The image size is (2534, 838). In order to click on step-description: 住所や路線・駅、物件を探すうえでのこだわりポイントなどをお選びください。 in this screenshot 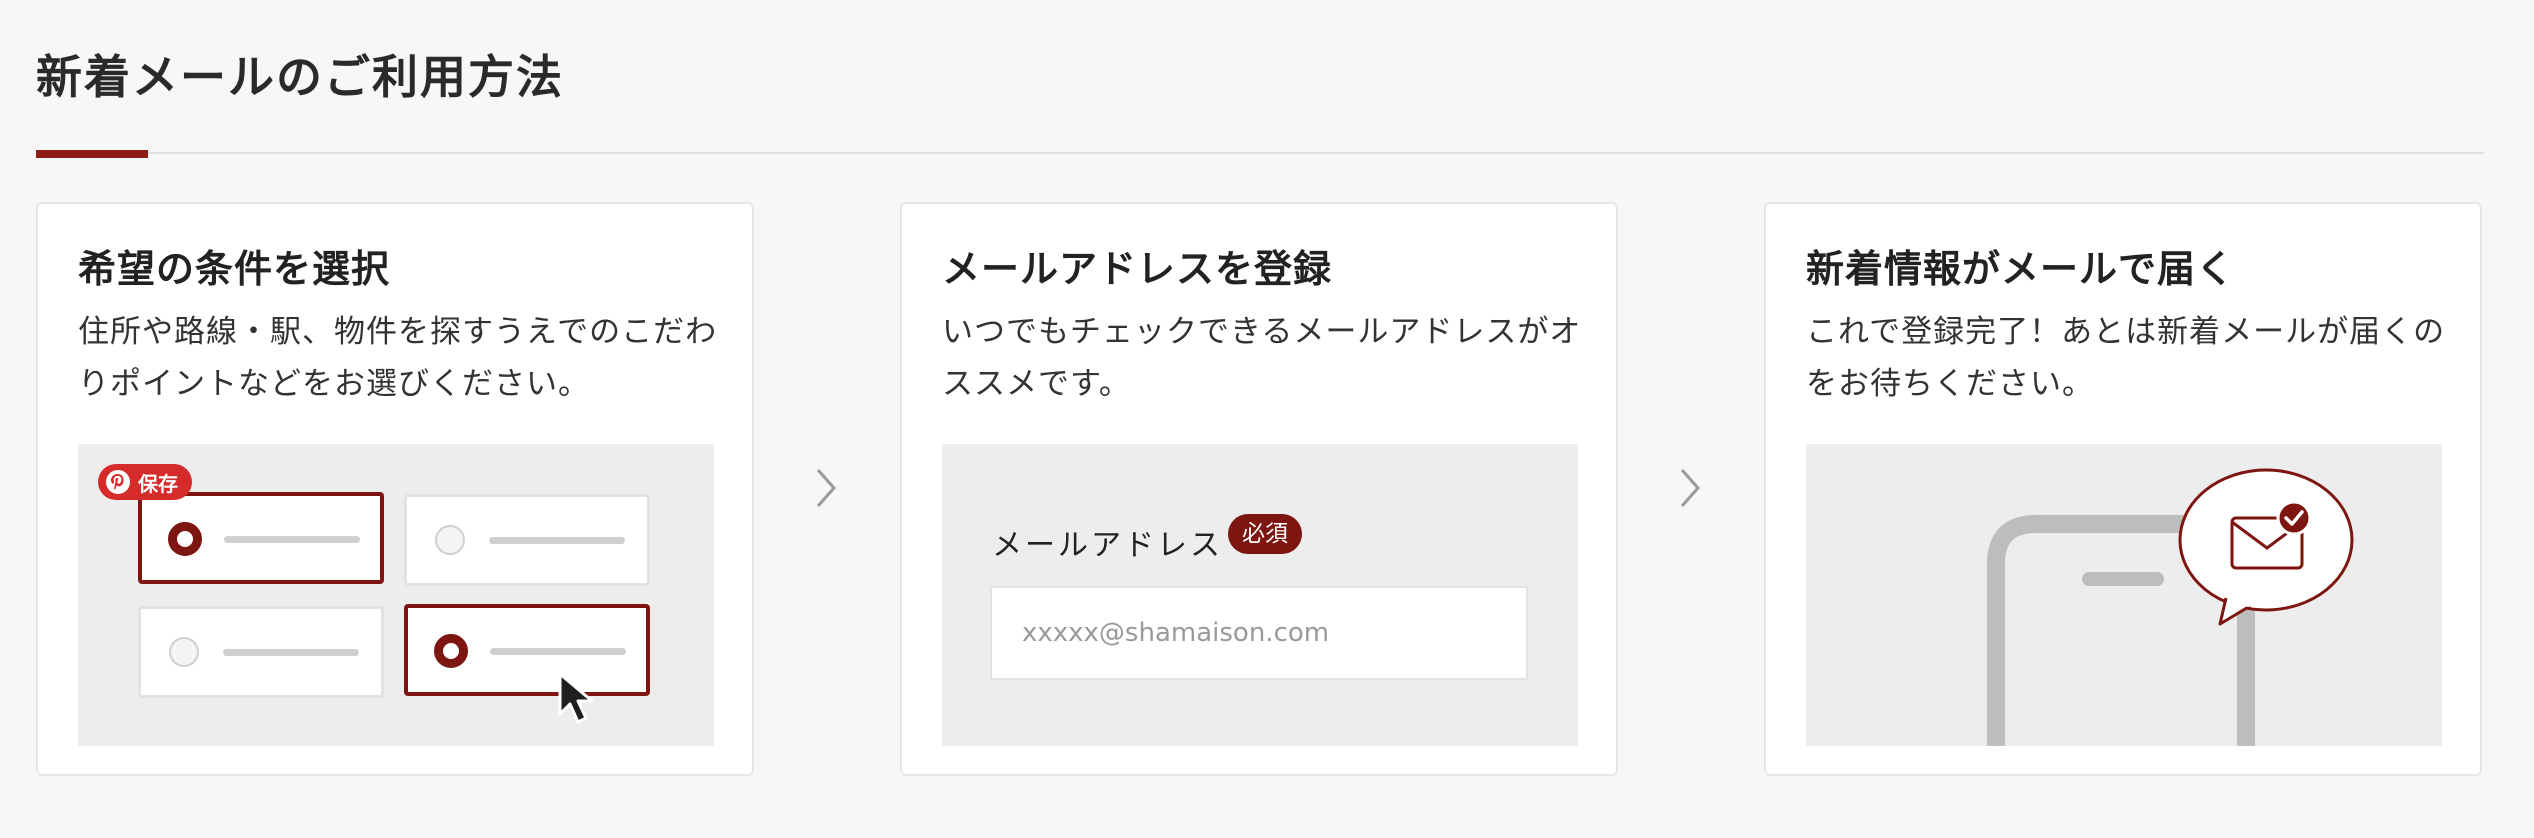, I will do `click(398, 358)`.